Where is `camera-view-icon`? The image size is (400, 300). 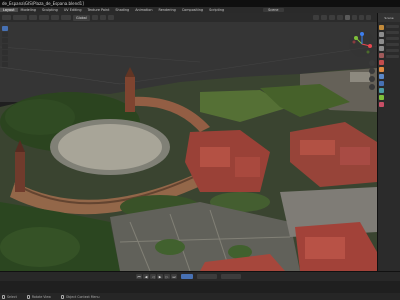
camera-view-icon is located at coordinates (372, 79).